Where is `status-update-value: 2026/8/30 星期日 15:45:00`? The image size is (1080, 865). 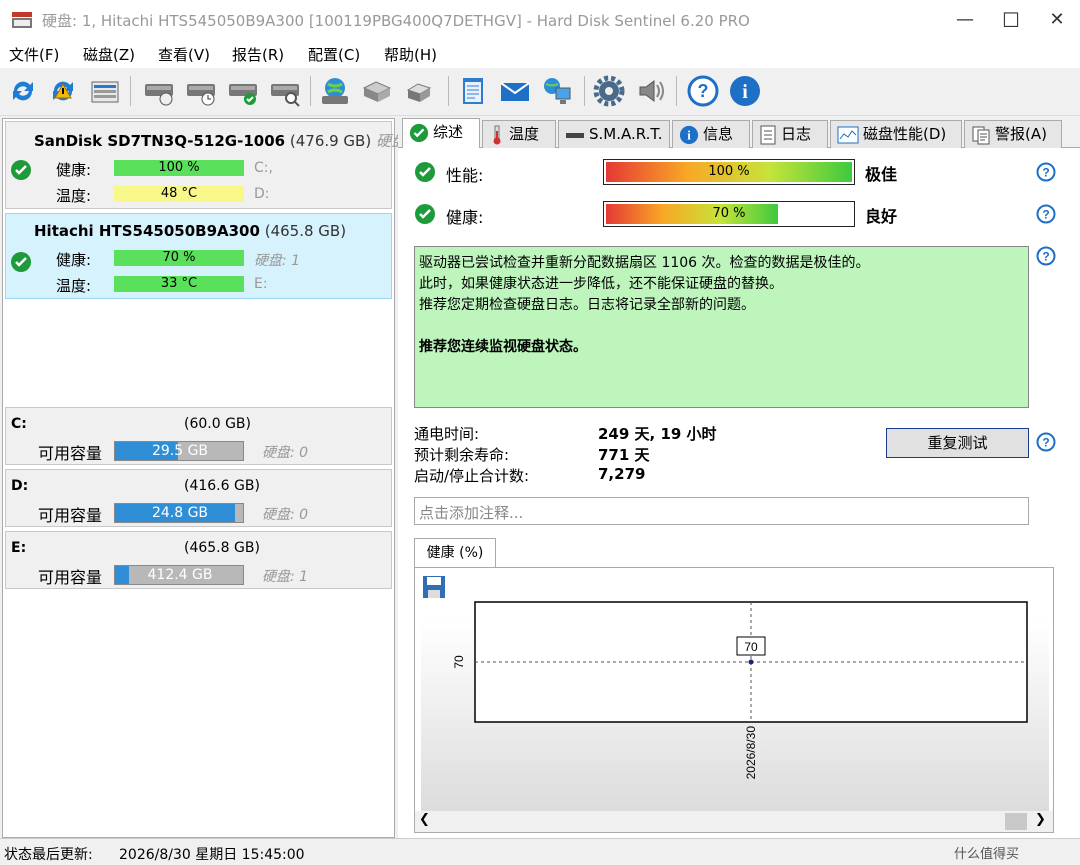 status-update-value: 2026/8/30 星期日 15:45:00 is located at coordinates (212, 855).